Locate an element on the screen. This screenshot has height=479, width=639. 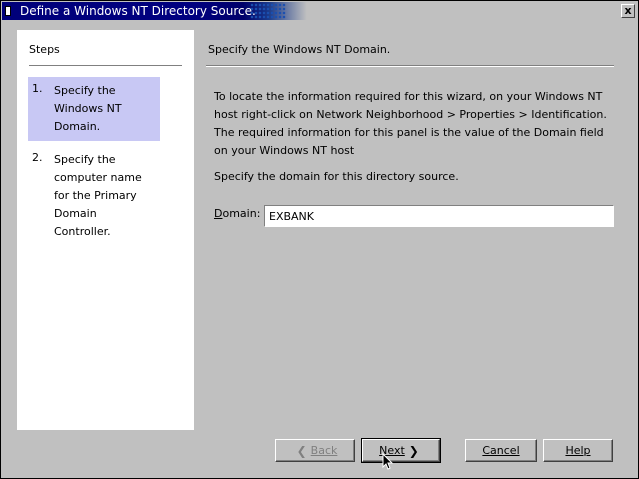
help-button: Help is located at coordinates (578, 450).